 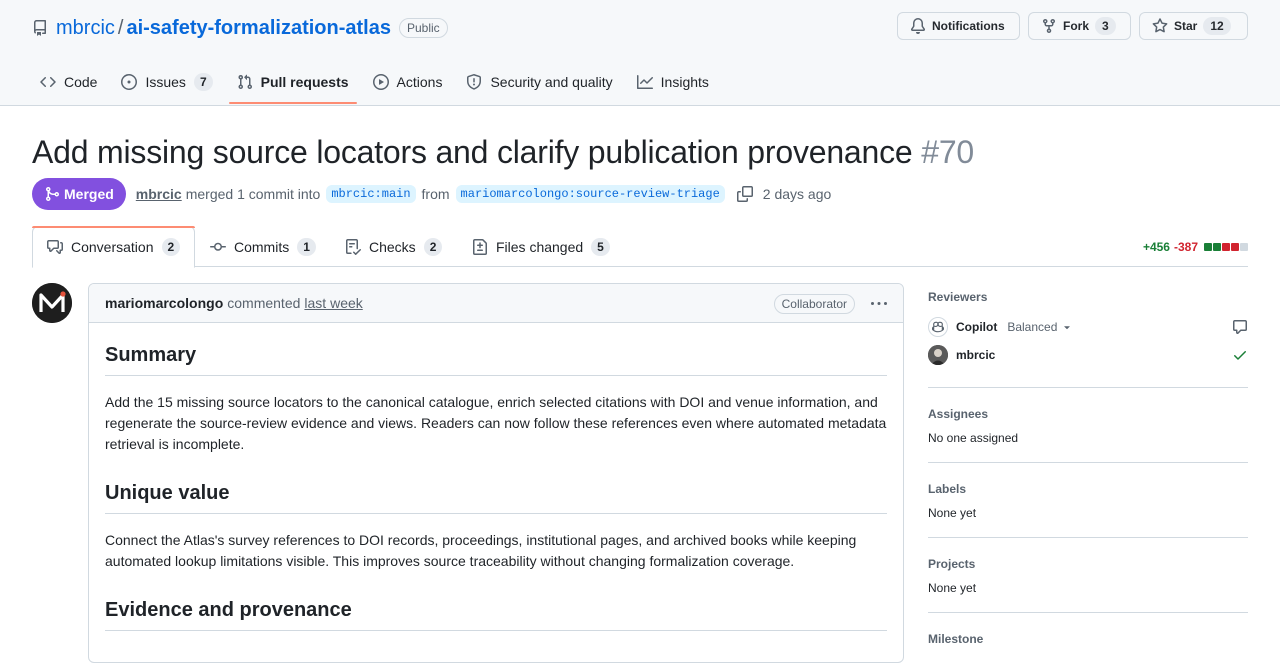 I want to click on copy-icon, so click(x=744, y=194).